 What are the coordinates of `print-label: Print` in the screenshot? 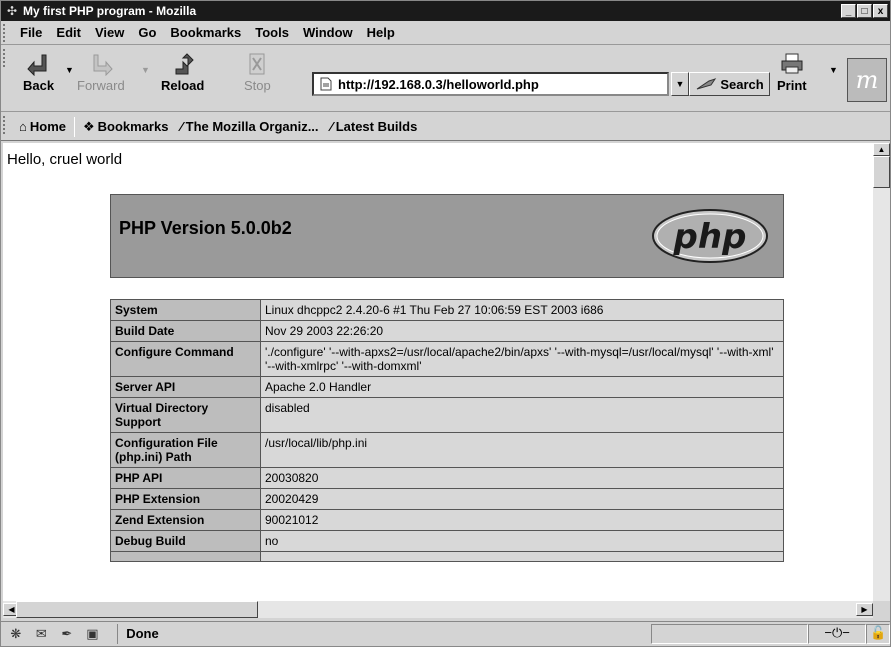 It's located at (792, 85).